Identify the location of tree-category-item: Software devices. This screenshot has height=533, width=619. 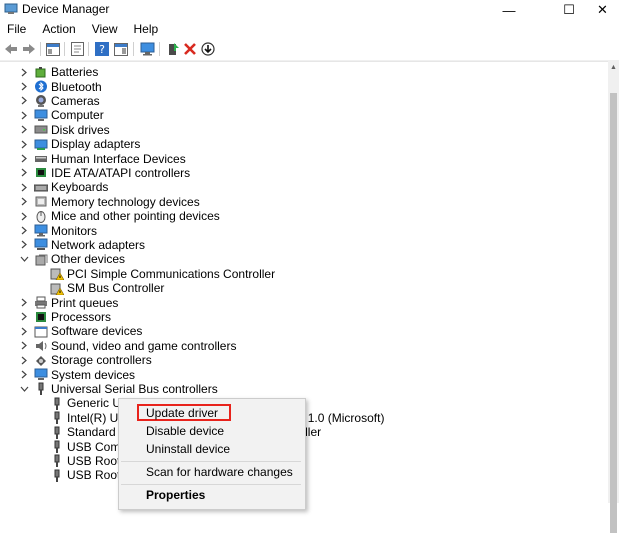
(82, 331).